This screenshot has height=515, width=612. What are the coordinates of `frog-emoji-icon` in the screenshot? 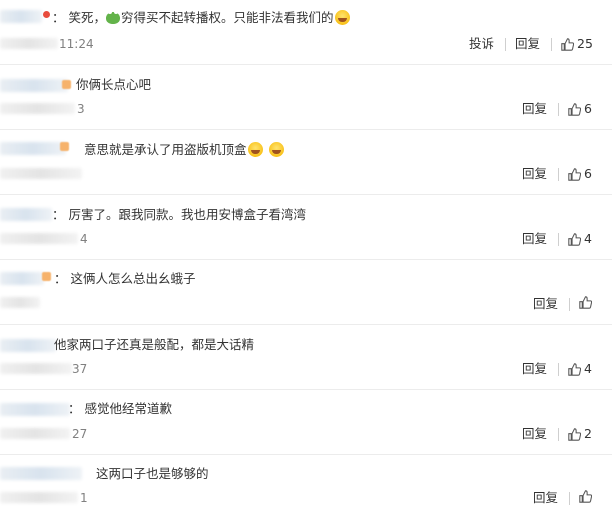 It's located at (112, 17).